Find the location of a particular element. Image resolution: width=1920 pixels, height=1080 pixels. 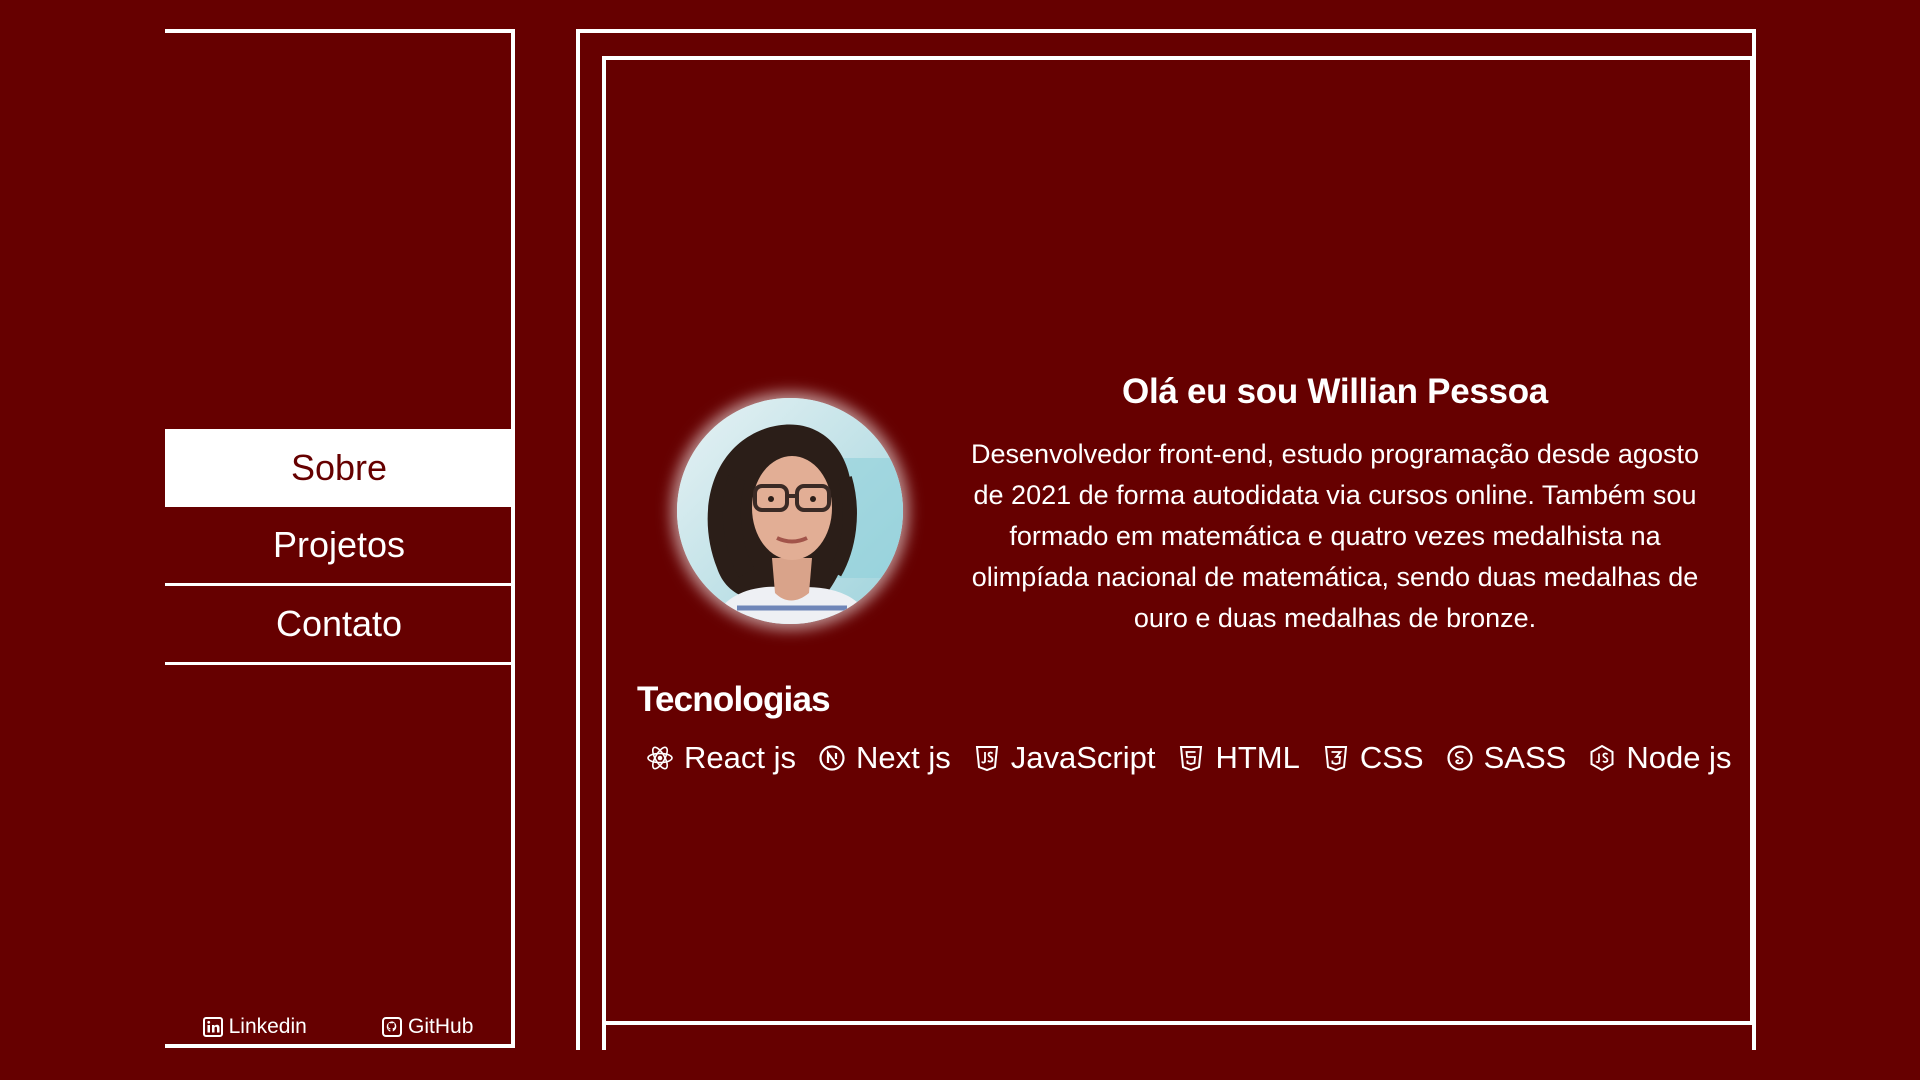

avatar is located at coordinates (790, 511).